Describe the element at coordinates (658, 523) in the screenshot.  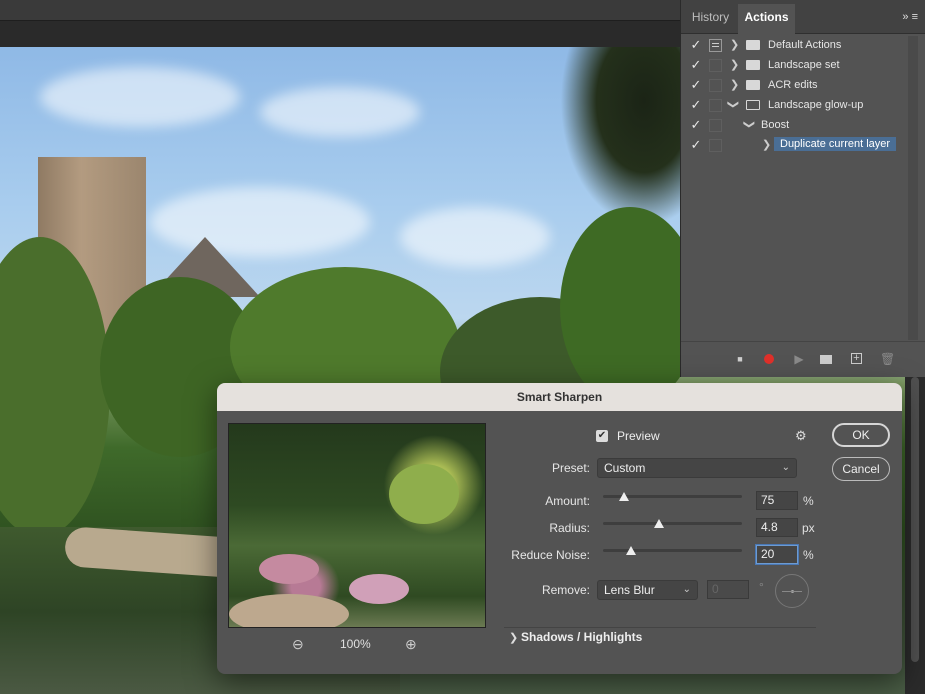
I see `radius-slider-knob` at that location.